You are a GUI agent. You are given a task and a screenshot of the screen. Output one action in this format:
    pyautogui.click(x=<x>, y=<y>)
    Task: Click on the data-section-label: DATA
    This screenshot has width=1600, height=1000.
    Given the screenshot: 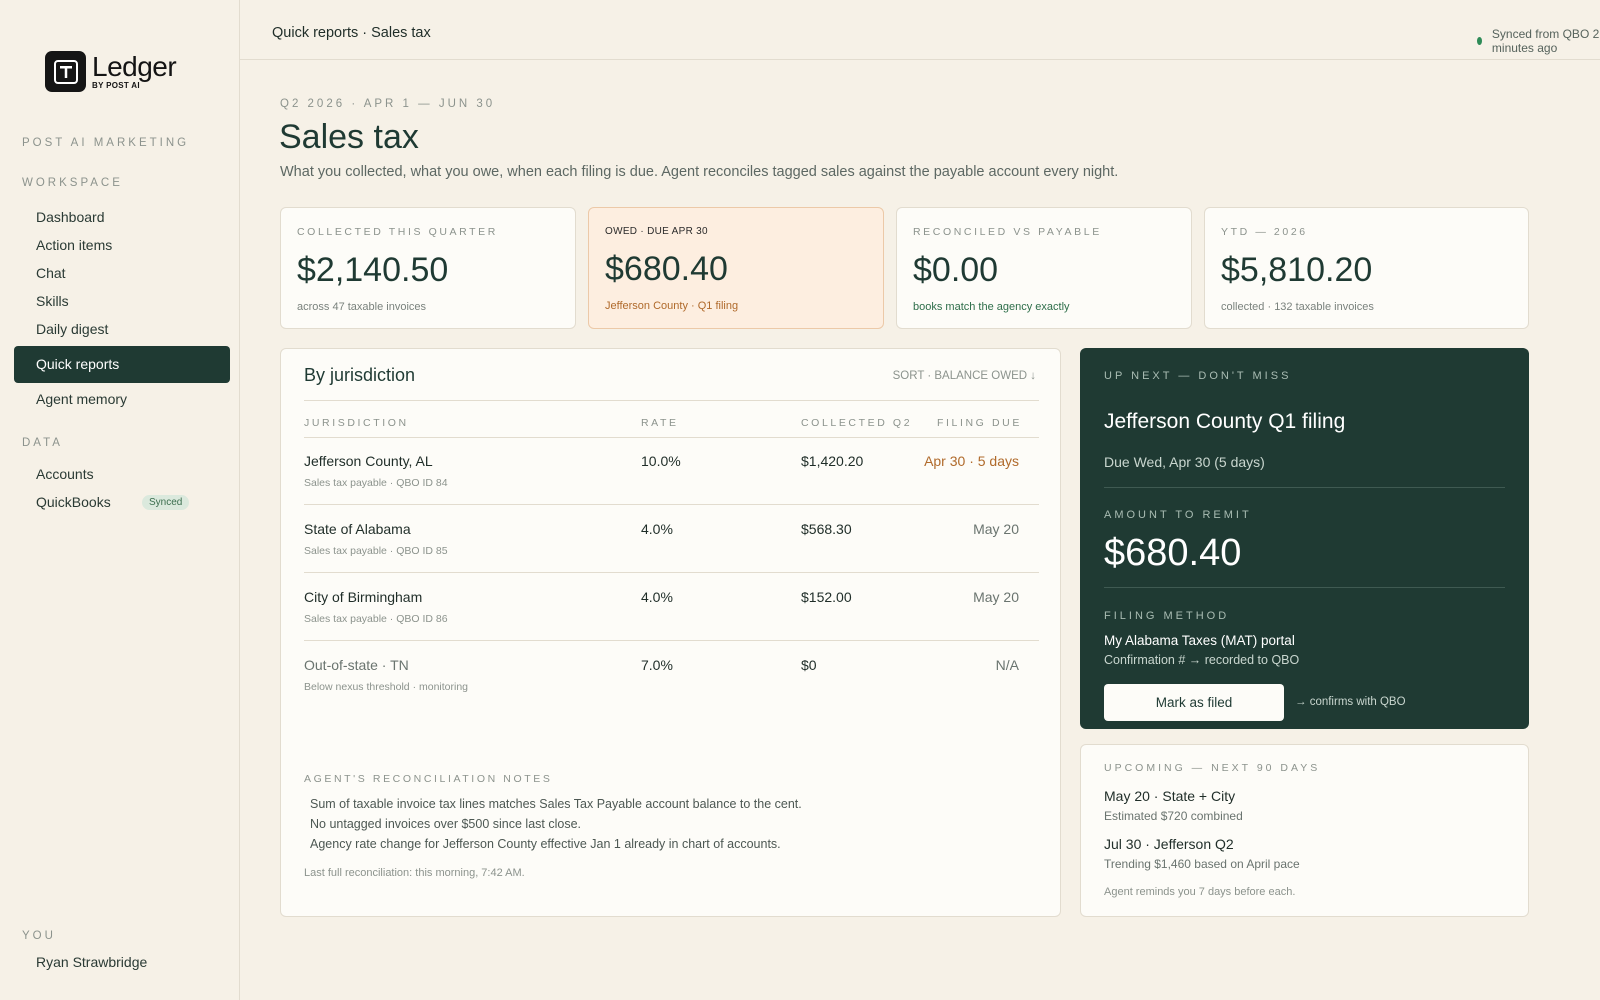 What is the action you would take?
    pyautogui.click(x=42, y=443)
    